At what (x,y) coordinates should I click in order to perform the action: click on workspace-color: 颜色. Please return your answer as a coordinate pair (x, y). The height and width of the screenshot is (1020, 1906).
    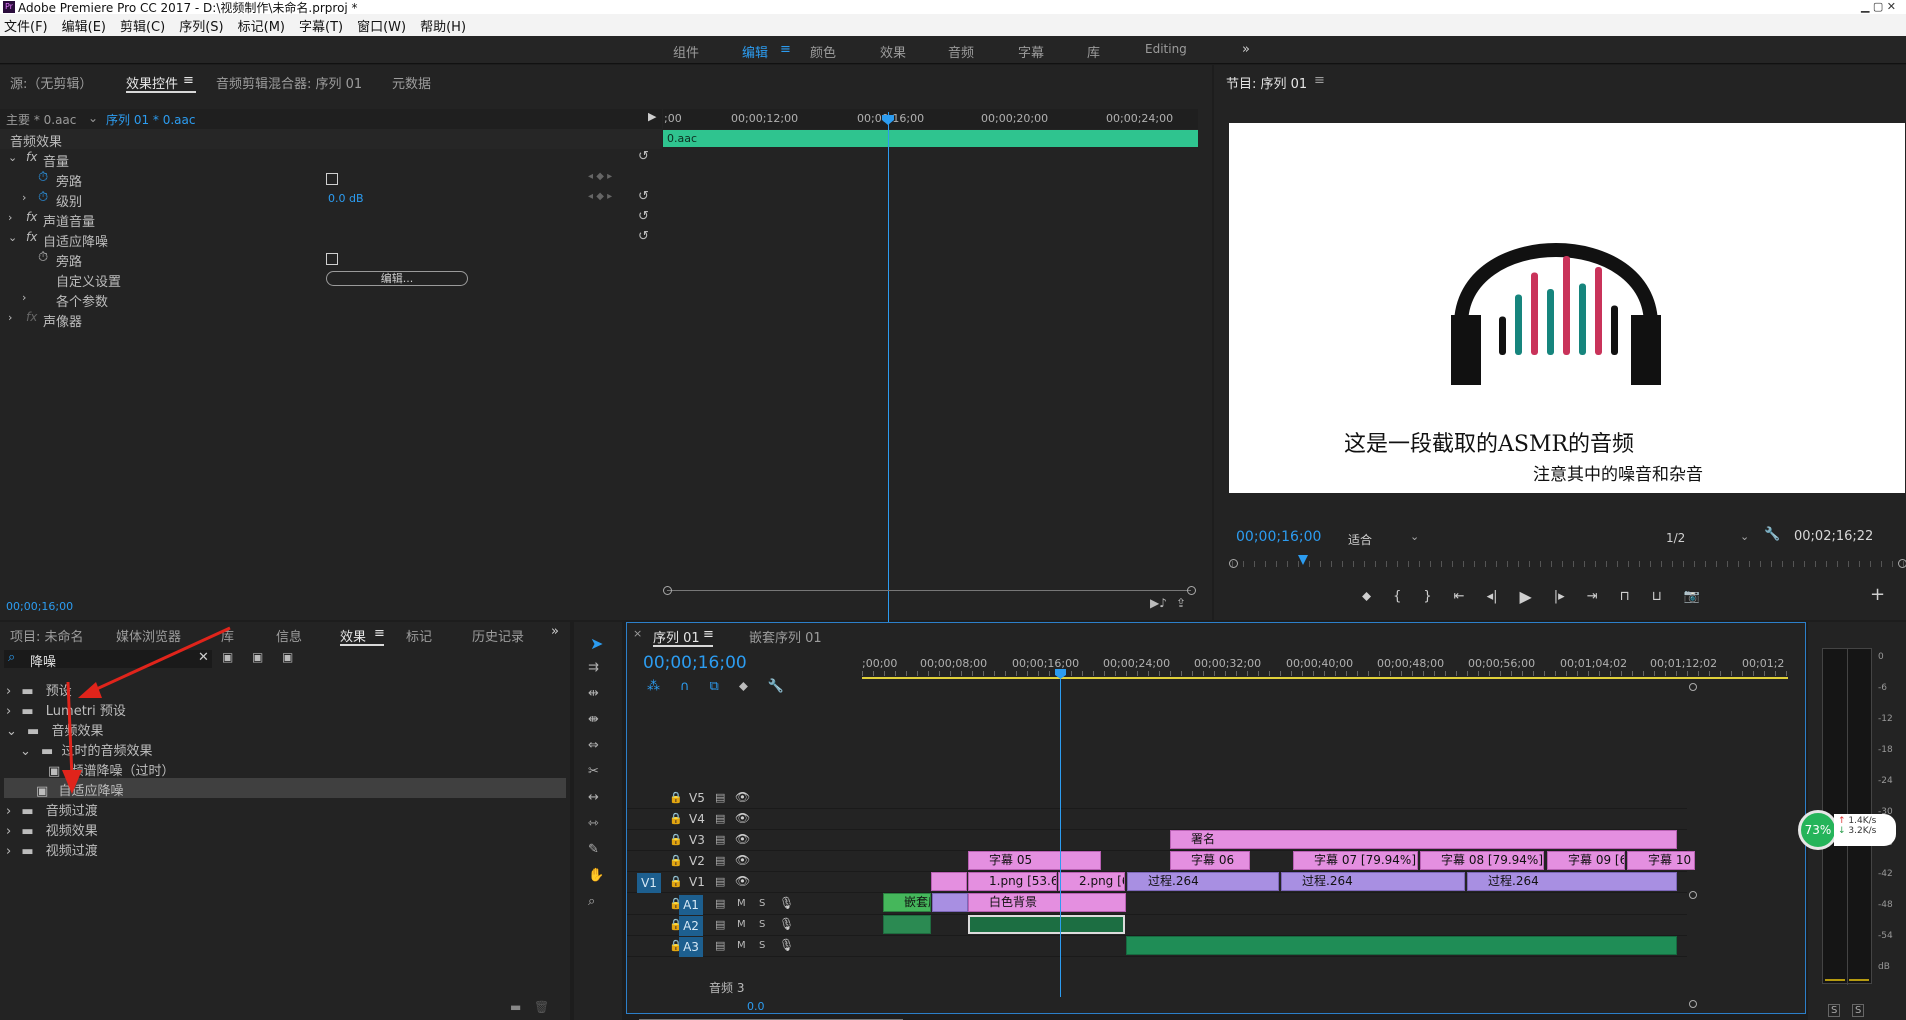
    Looking at the image, I should click on (823, 51).